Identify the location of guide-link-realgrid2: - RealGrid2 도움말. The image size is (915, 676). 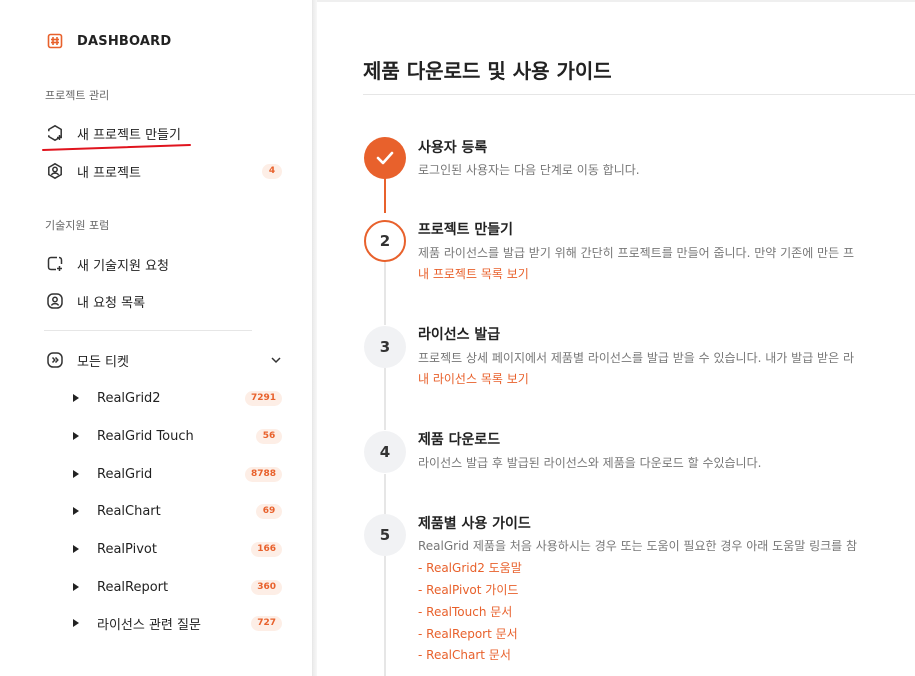
(470, 567).